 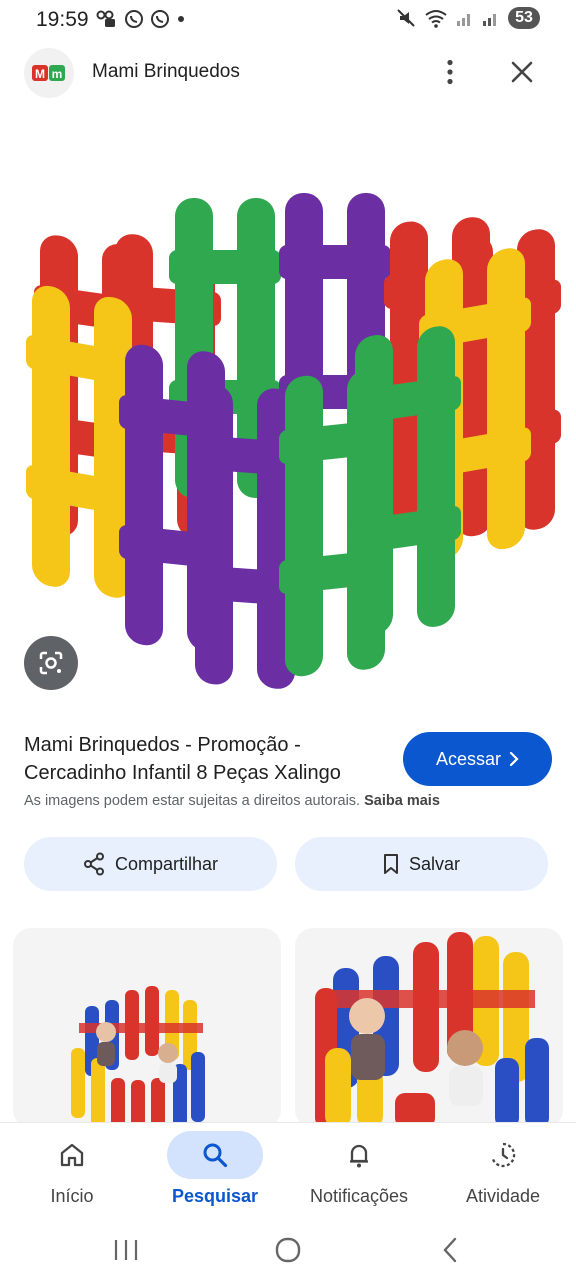 I want to click on nav-item-inicio: Início, so click(x=72, y=1175).